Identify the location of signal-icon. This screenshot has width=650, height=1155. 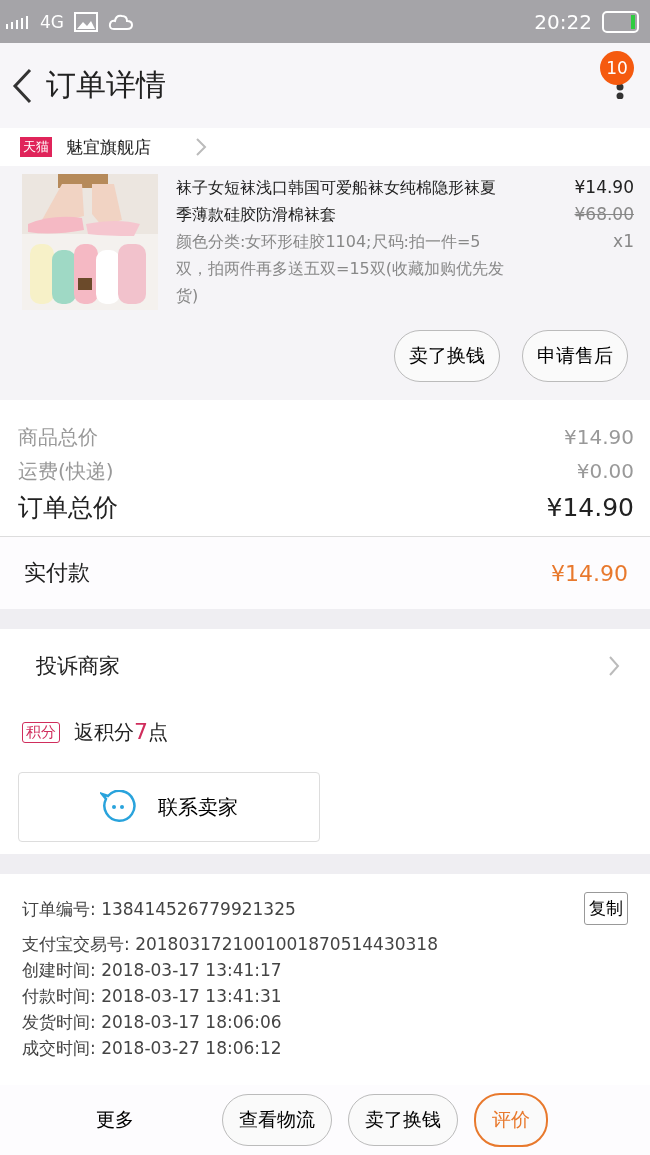
(18, 21).